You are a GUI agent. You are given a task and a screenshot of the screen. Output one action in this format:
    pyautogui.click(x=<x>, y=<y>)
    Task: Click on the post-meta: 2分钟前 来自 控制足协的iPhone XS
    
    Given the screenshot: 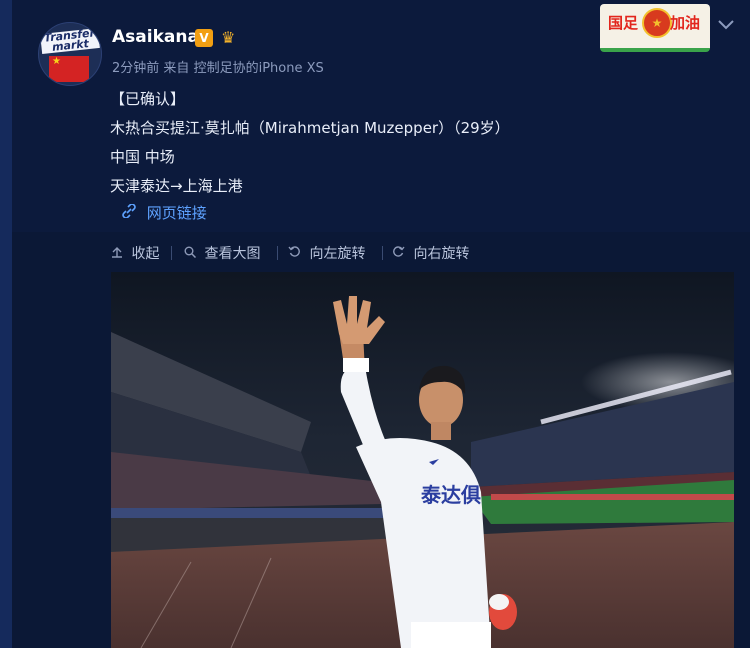 What is the action you would take?
    pyautogui.click(x=218, y=66)
    